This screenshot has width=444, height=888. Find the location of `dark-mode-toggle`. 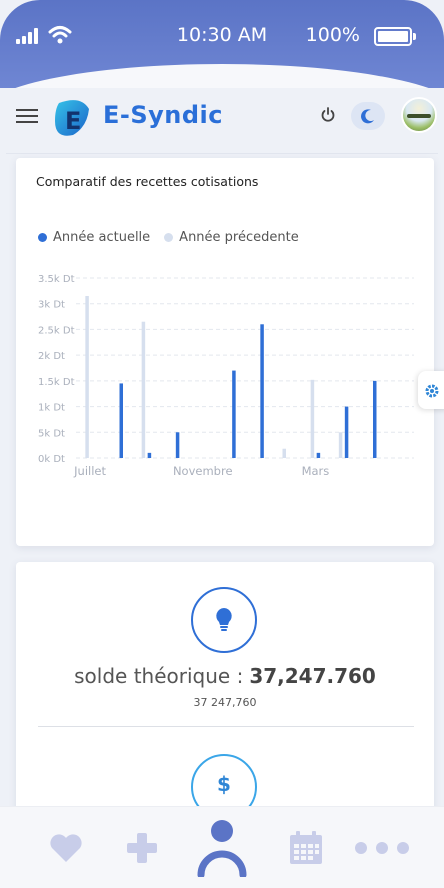

dark-mode-toggle is located at coordinates (368, 116).